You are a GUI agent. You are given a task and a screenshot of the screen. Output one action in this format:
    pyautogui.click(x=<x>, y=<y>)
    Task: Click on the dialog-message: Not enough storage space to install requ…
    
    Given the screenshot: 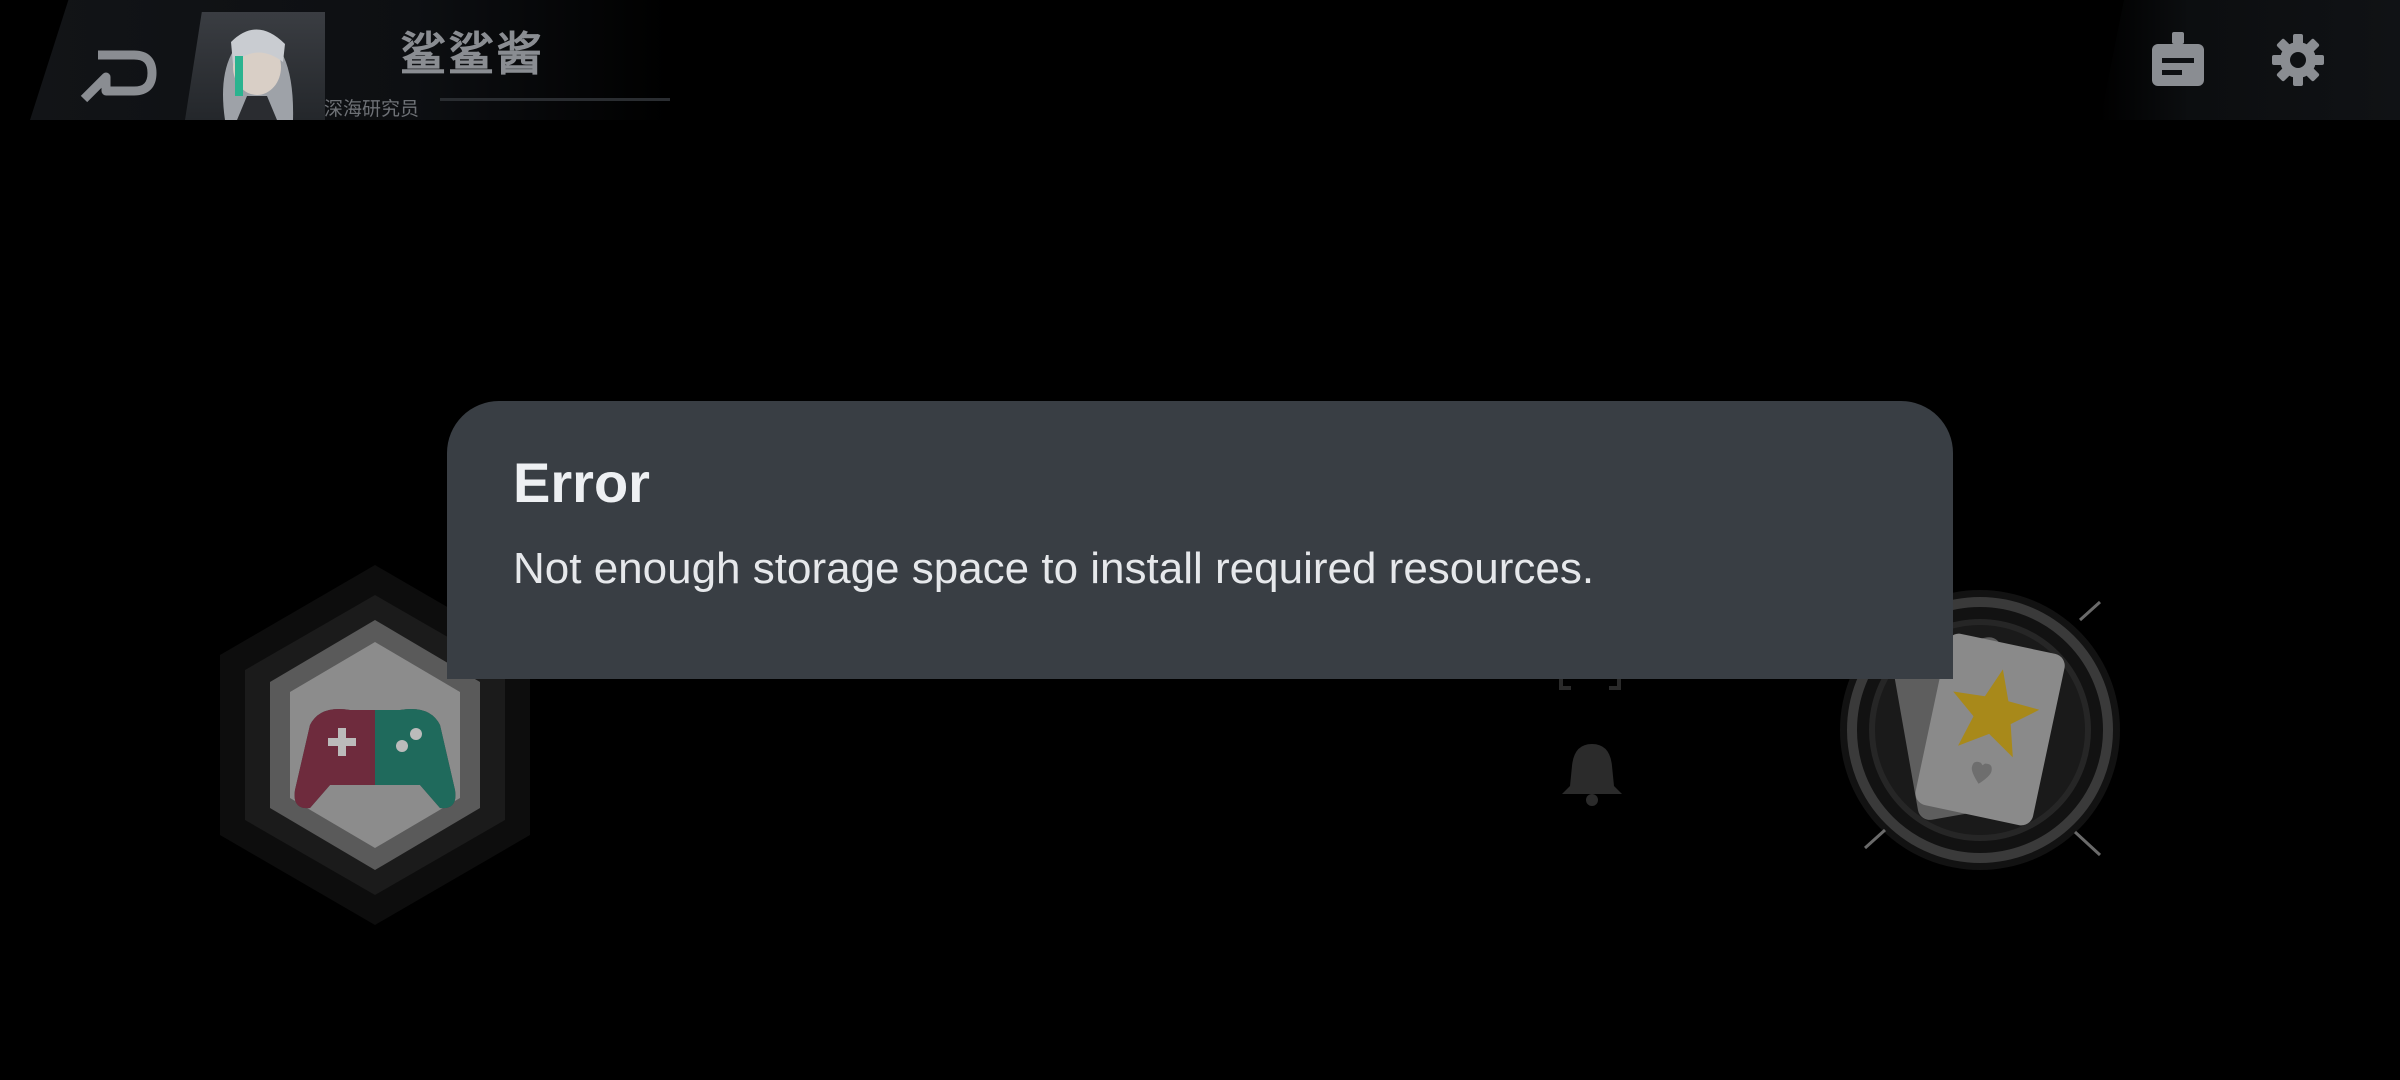 What is the action you would take?
    pyautogui.click(x=1054, y=568)
    